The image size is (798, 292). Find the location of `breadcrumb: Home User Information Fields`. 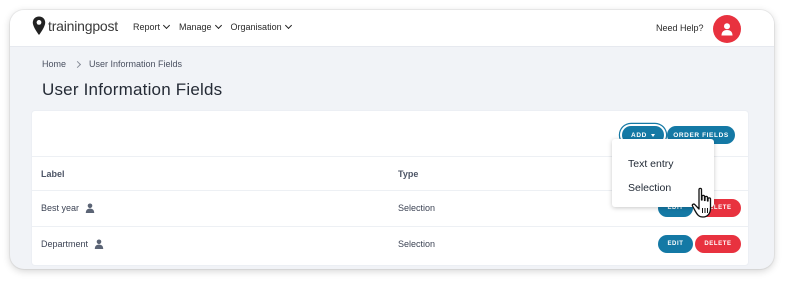

breadcrumb: Home User Information Fields is located at coordinates (112, 64).